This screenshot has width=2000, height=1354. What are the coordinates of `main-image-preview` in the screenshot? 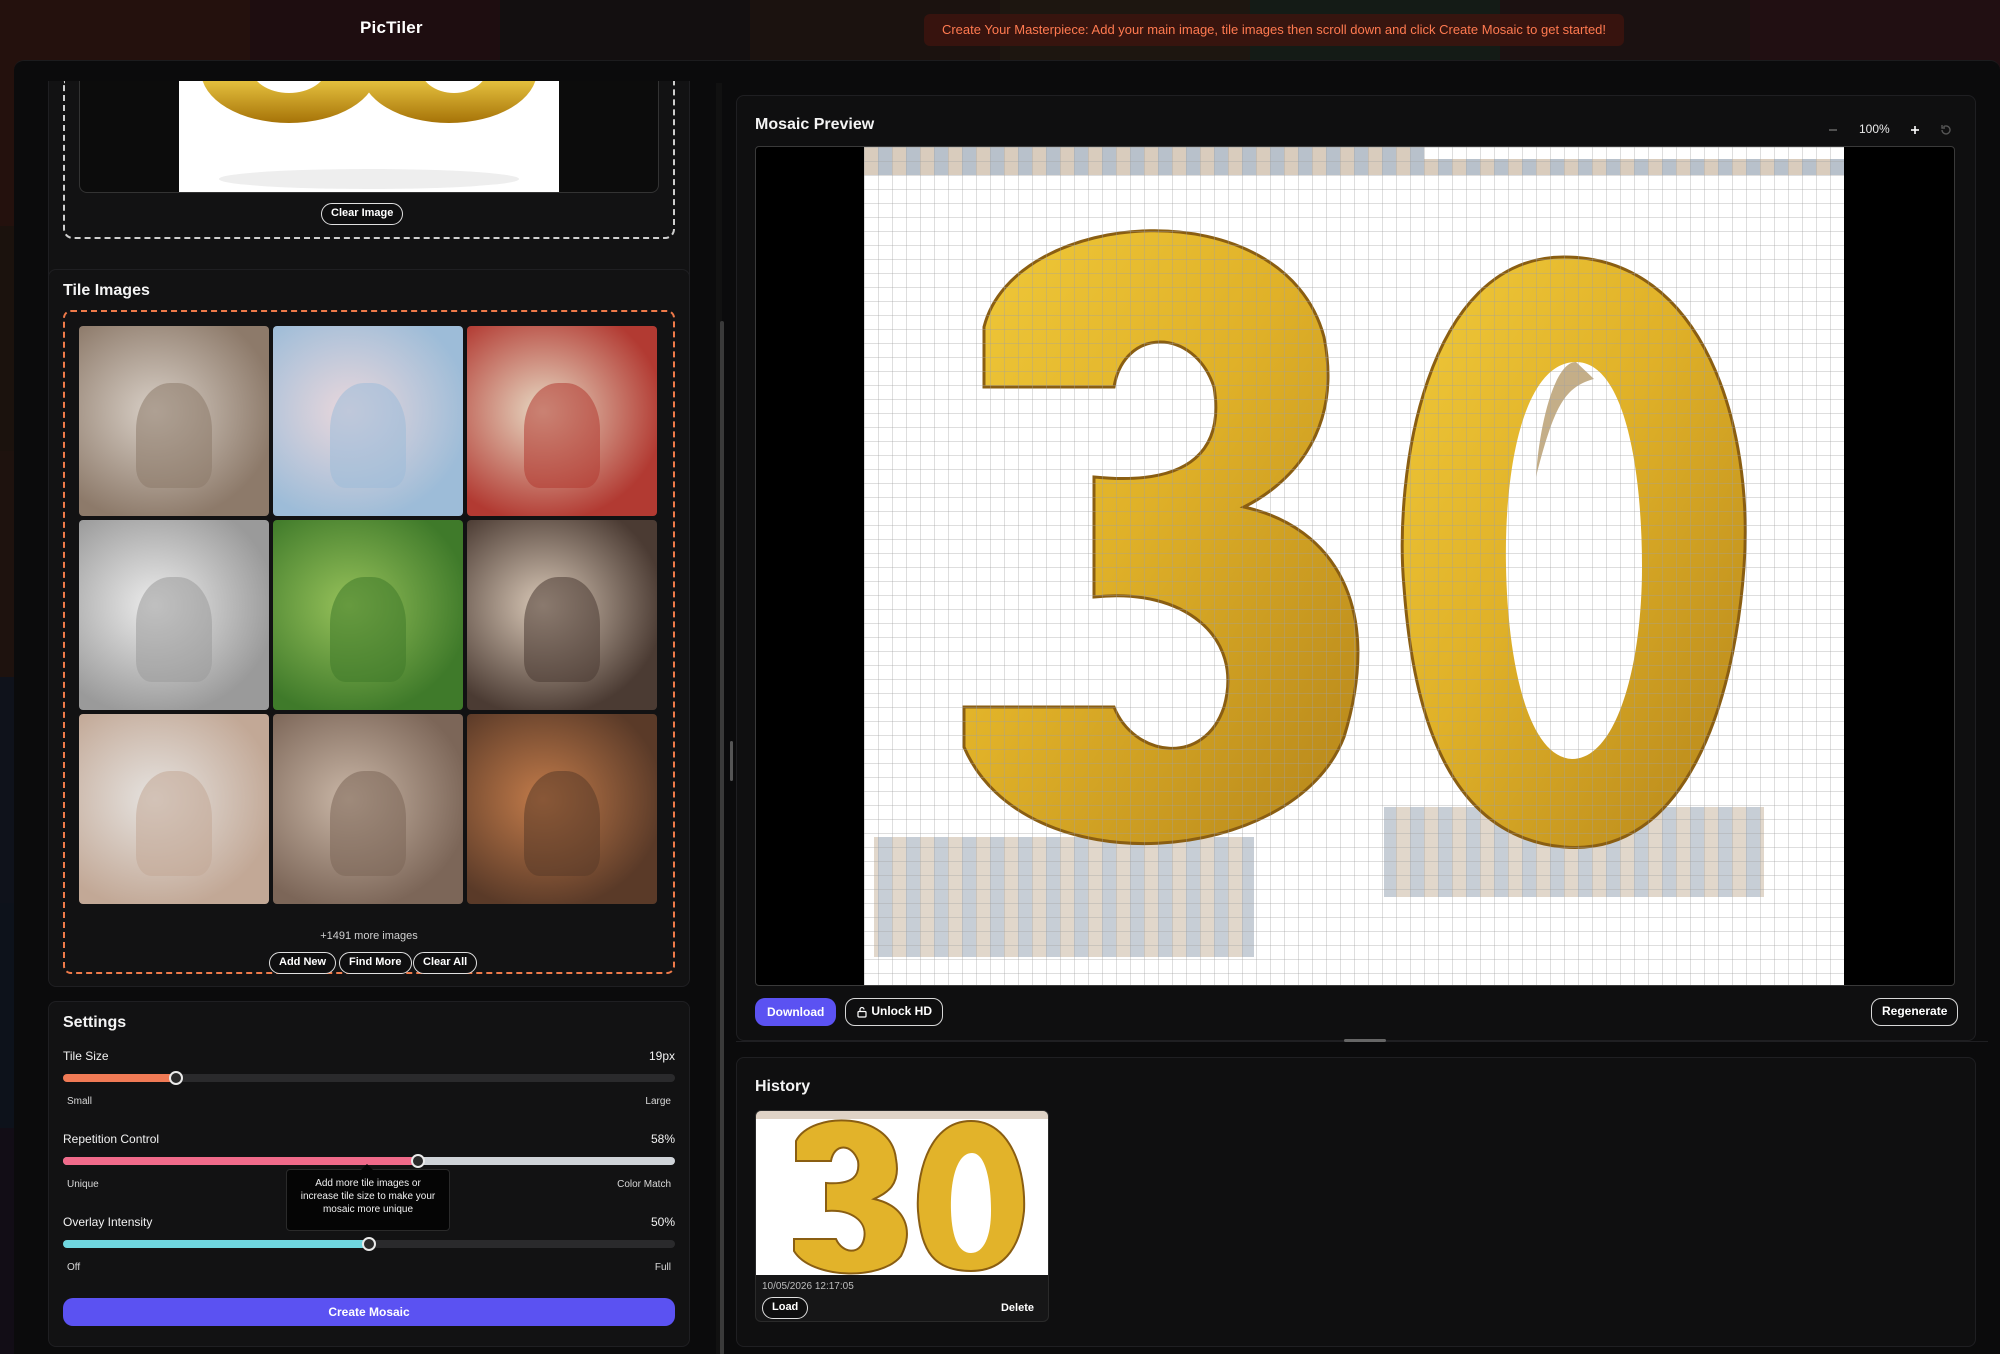 It's located at (369, 136).